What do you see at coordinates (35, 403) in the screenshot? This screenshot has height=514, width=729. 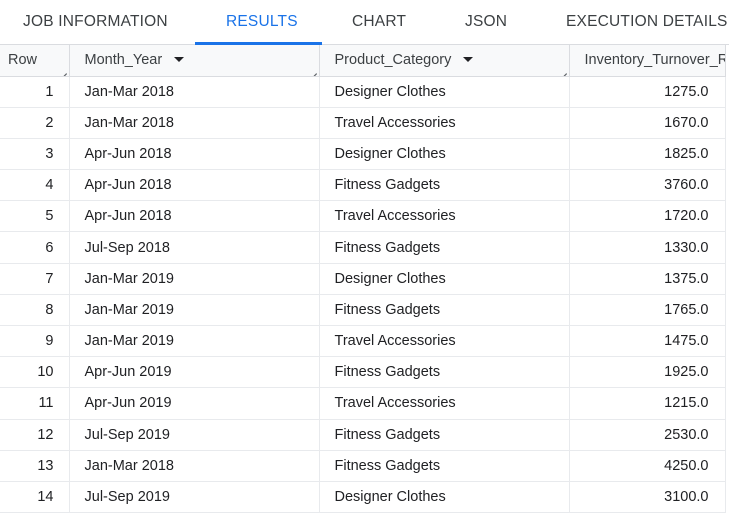 I see `row-number-cell: 11` at bounding box center [35, 403].